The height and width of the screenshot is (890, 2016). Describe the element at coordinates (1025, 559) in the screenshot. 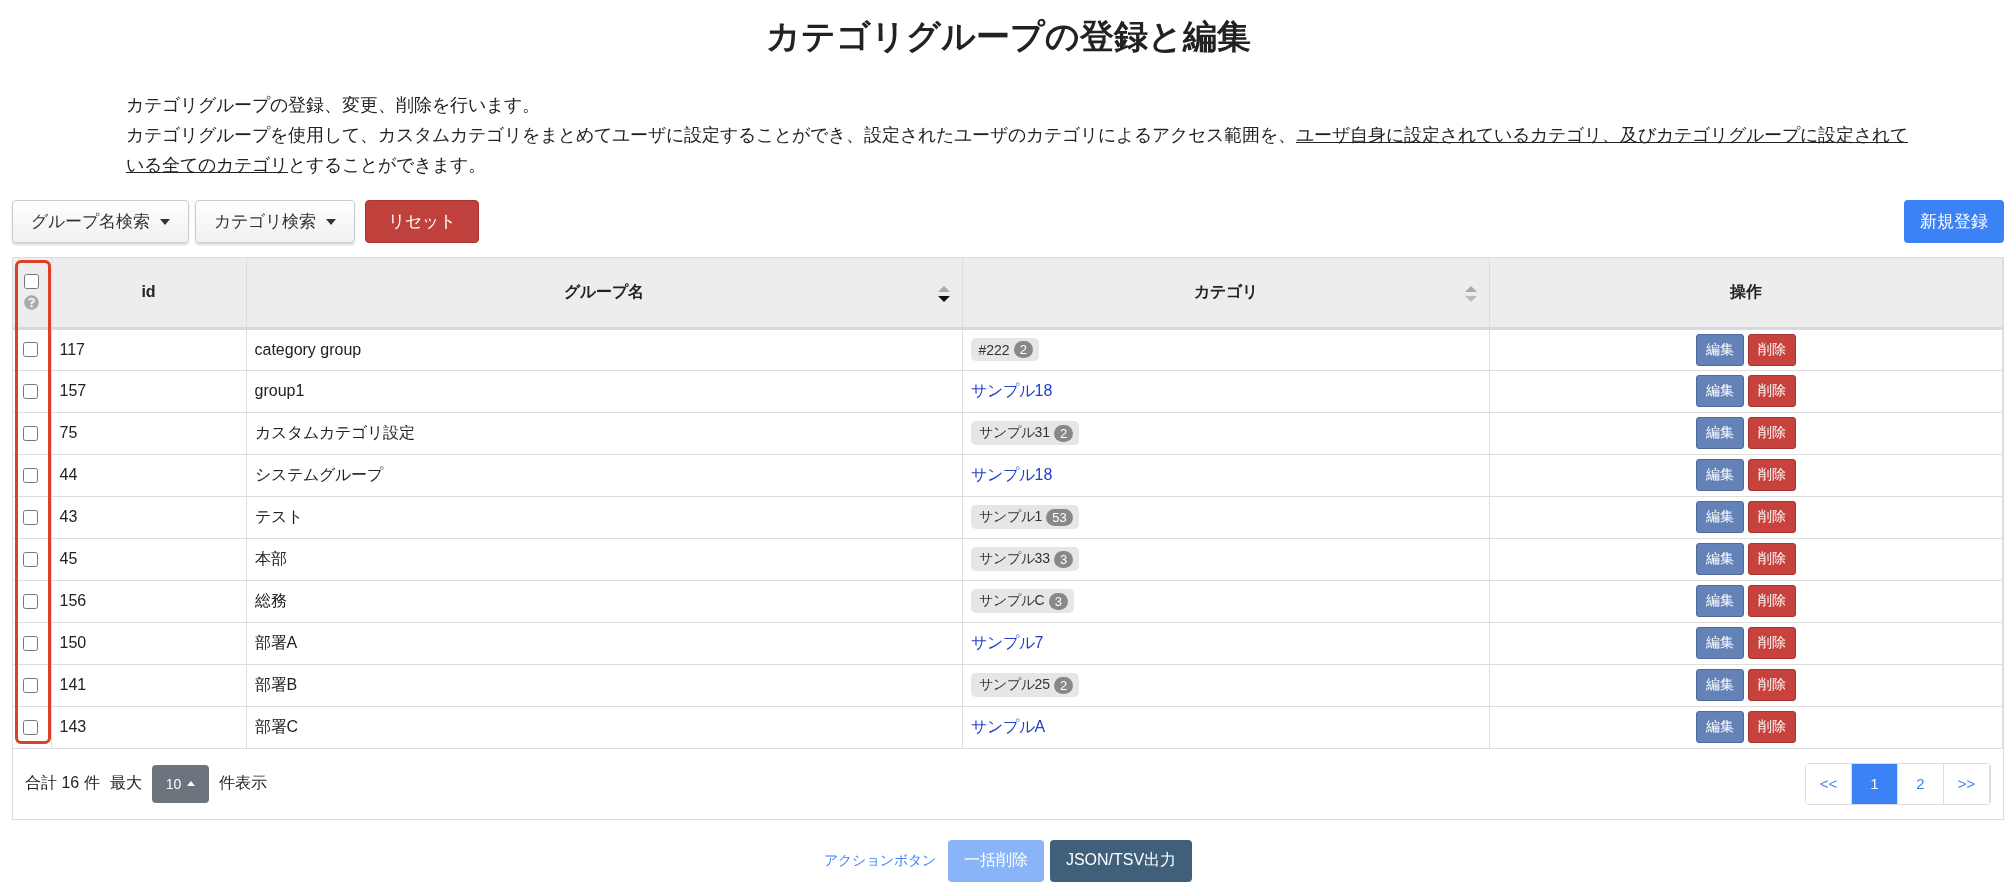

I see `category-tag: サンプル33 3` at that location.